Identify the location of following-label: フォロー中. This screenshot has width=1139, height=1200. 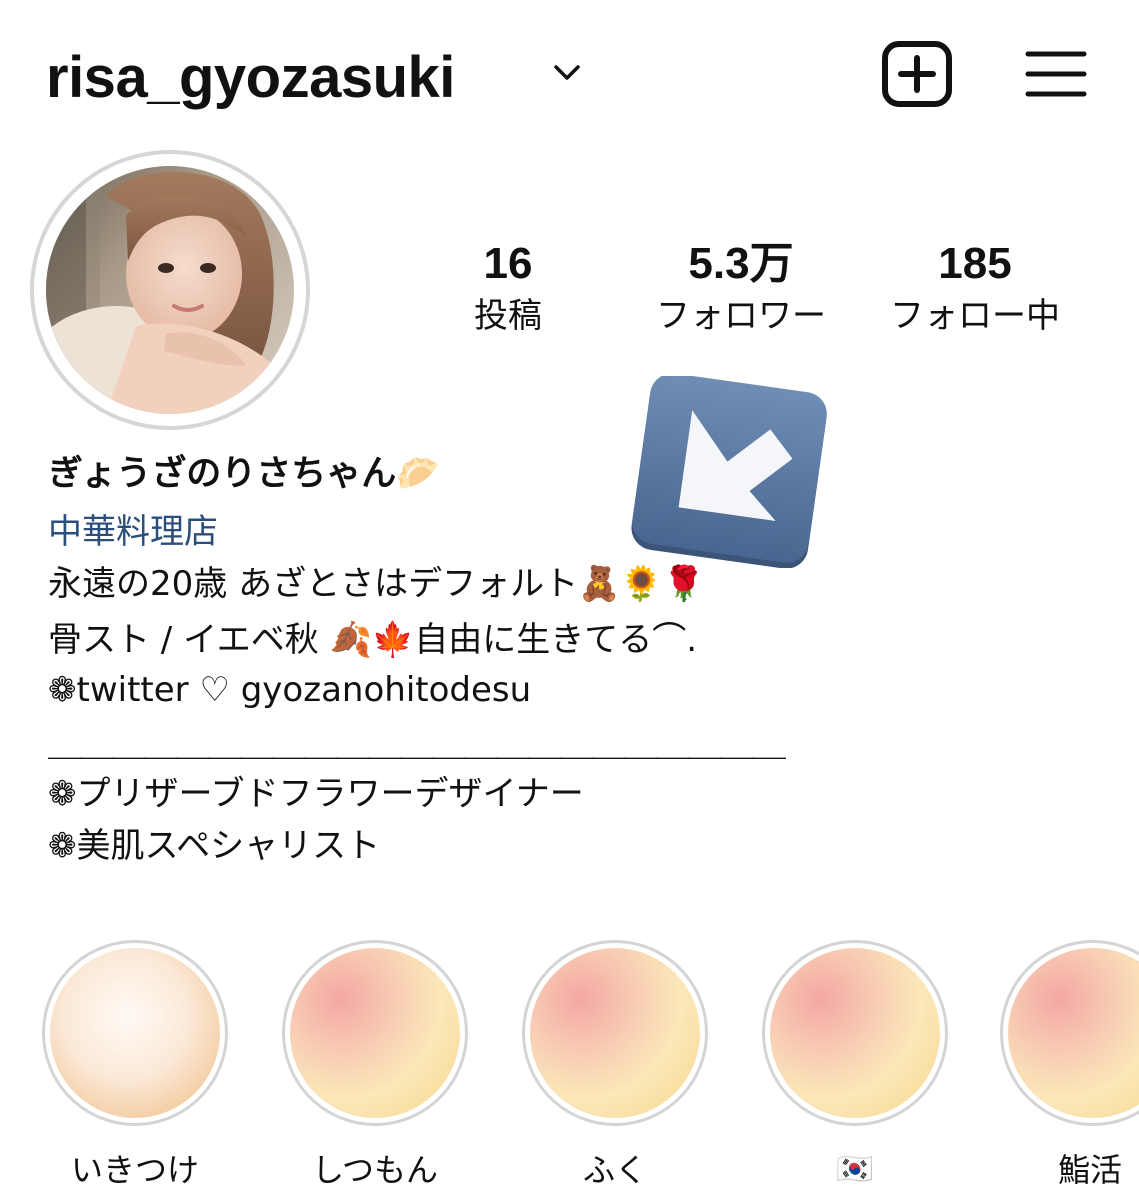
(975, 316).